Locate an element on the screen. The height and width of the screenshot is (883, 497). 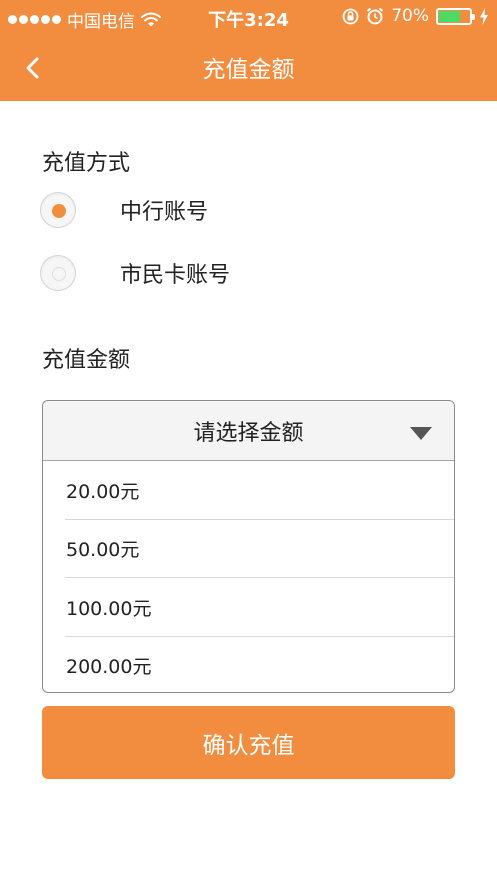
signal-strength-icon is located at coordinates (34, 19).